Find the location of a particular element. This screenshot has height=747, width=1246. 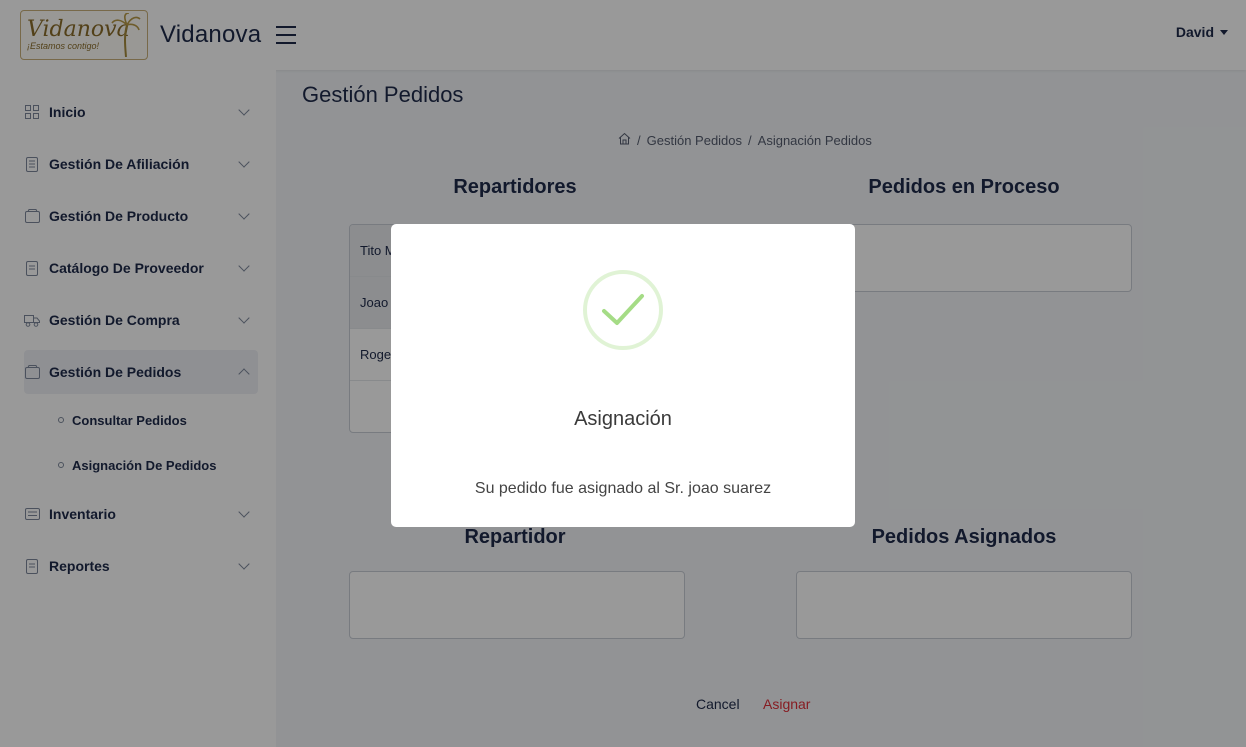

success-checkmark-icon is located at coordinates (623, 310).